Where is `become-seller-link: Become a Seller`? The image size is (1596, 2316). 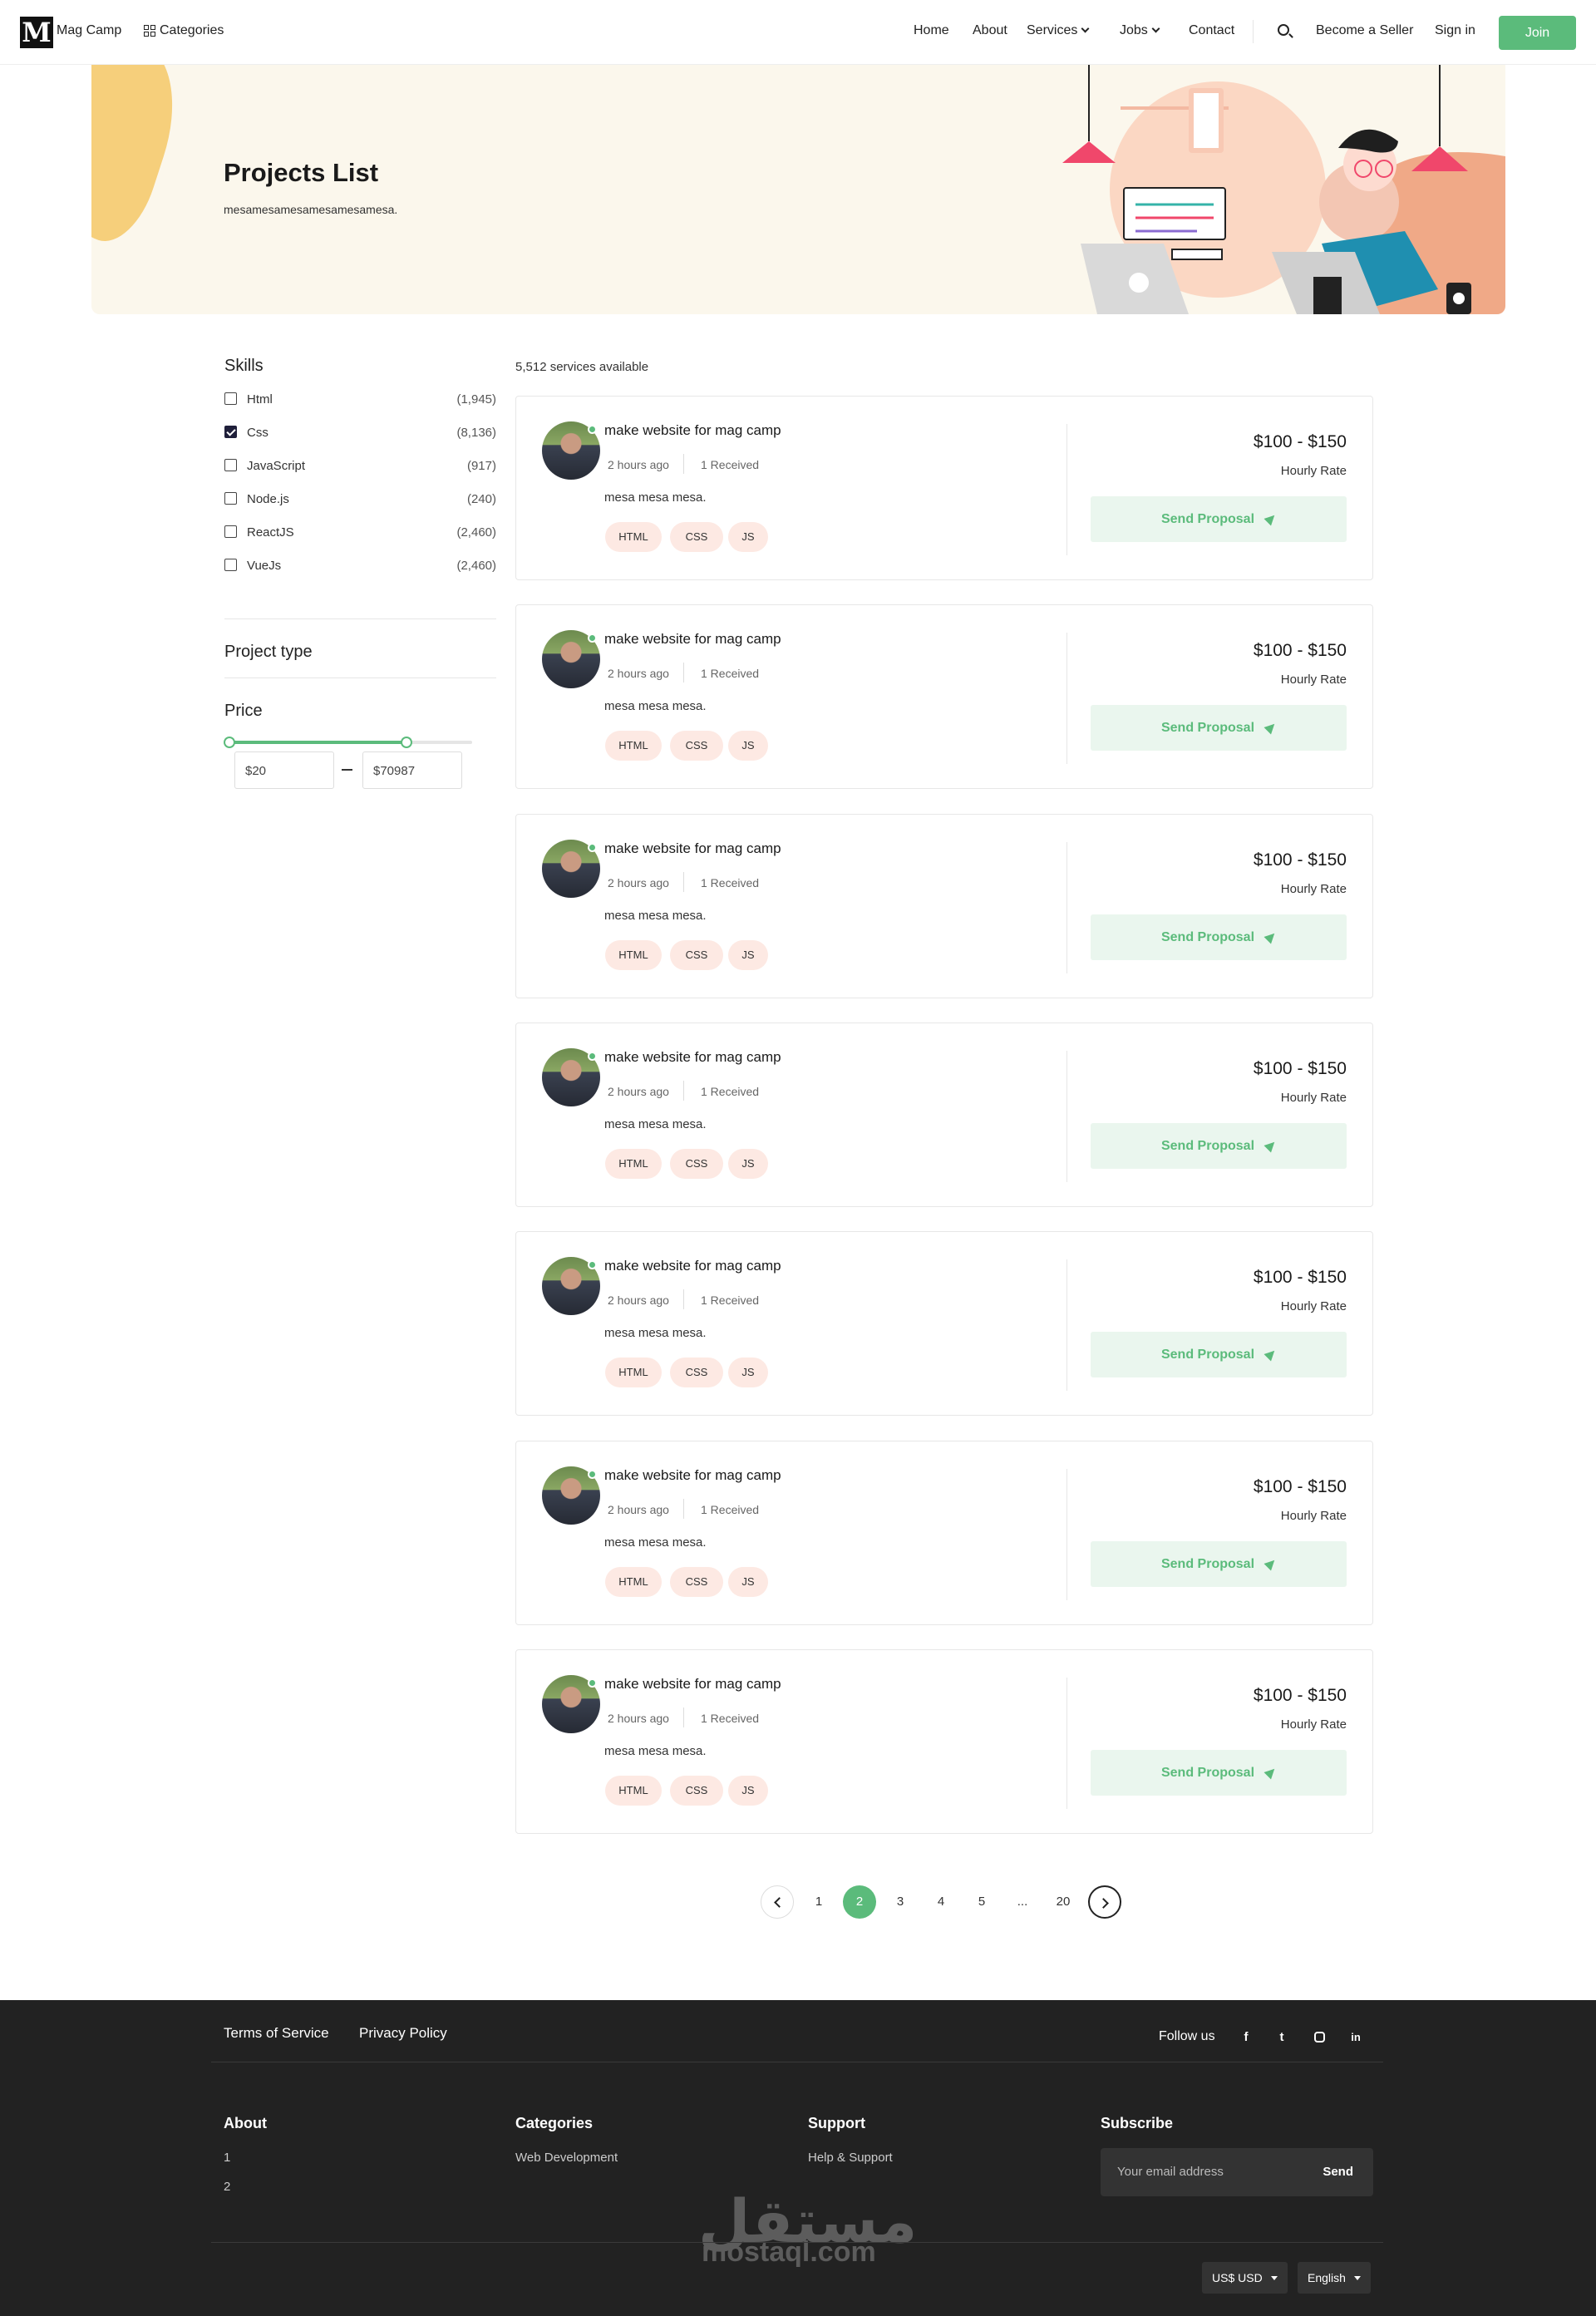
become-seller-link: Become a Seller is located at coordinates (1364, 31).